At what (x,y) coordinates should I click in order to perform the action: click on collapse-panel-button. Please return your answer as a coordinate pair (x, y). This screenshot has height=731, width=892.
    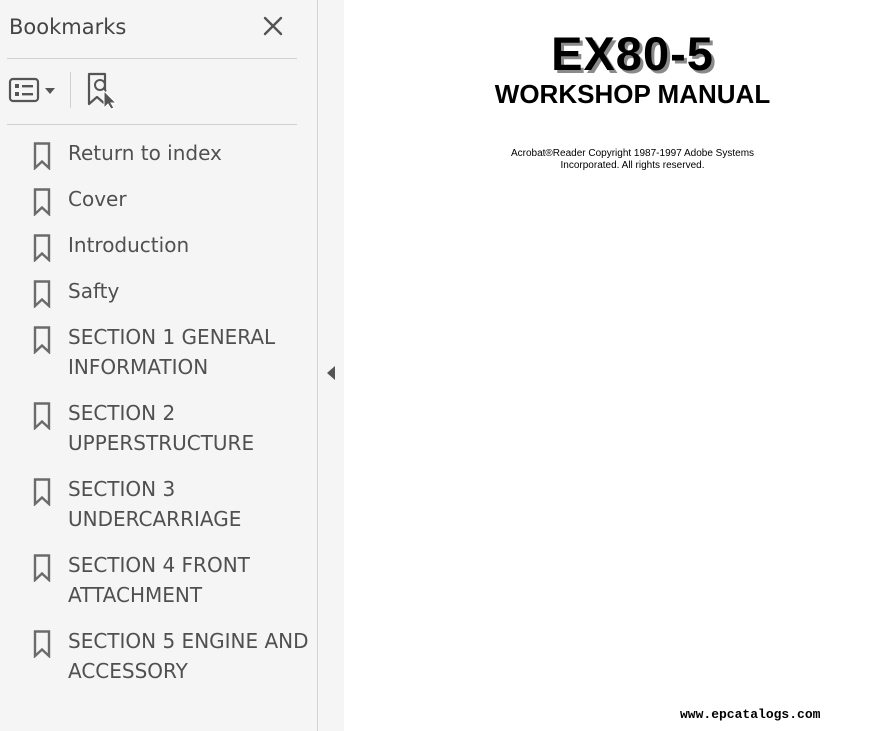
    Looking at the image, I should click on (331, 373).